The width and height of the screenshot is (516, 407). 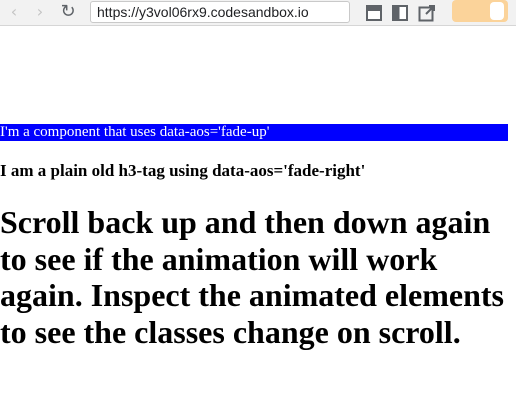 I want to click on forward-button: ›, so click(x=40, y=12).